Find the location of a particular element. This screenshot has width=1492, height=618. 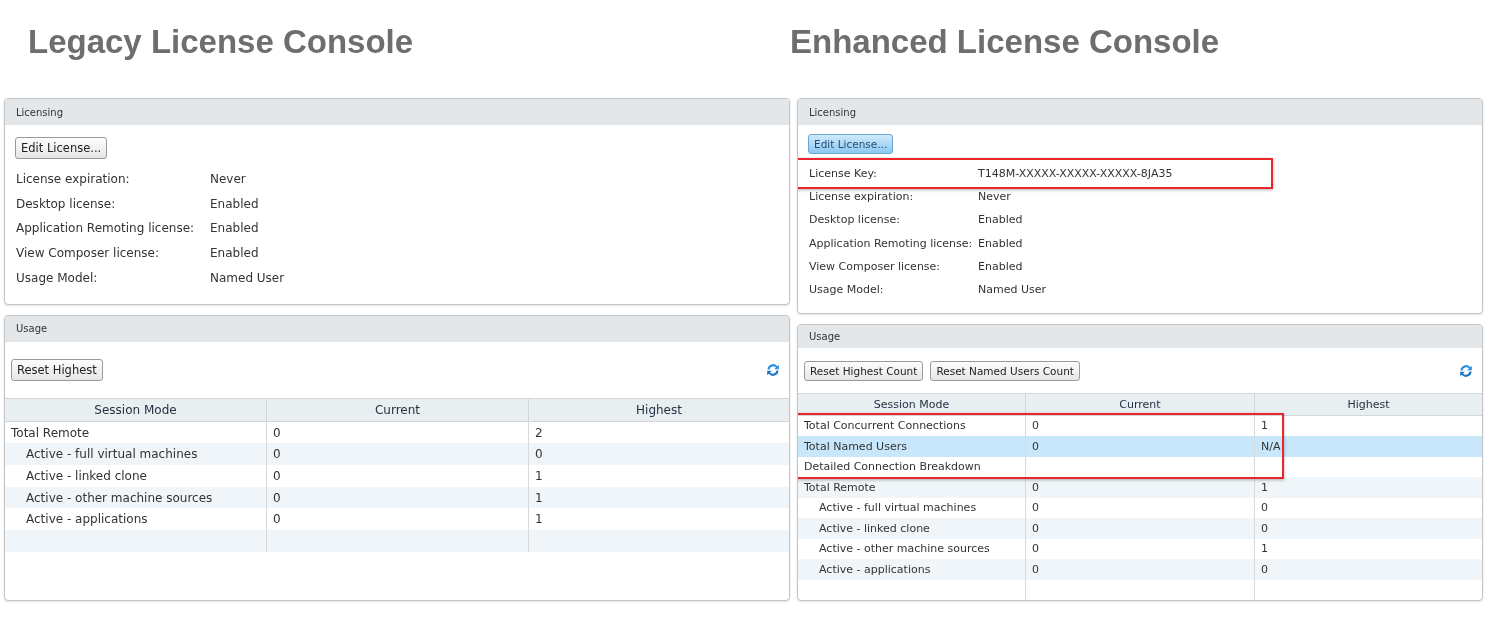

table-row: Active - linked clone 0 1 is located at coordinates (397, 476).